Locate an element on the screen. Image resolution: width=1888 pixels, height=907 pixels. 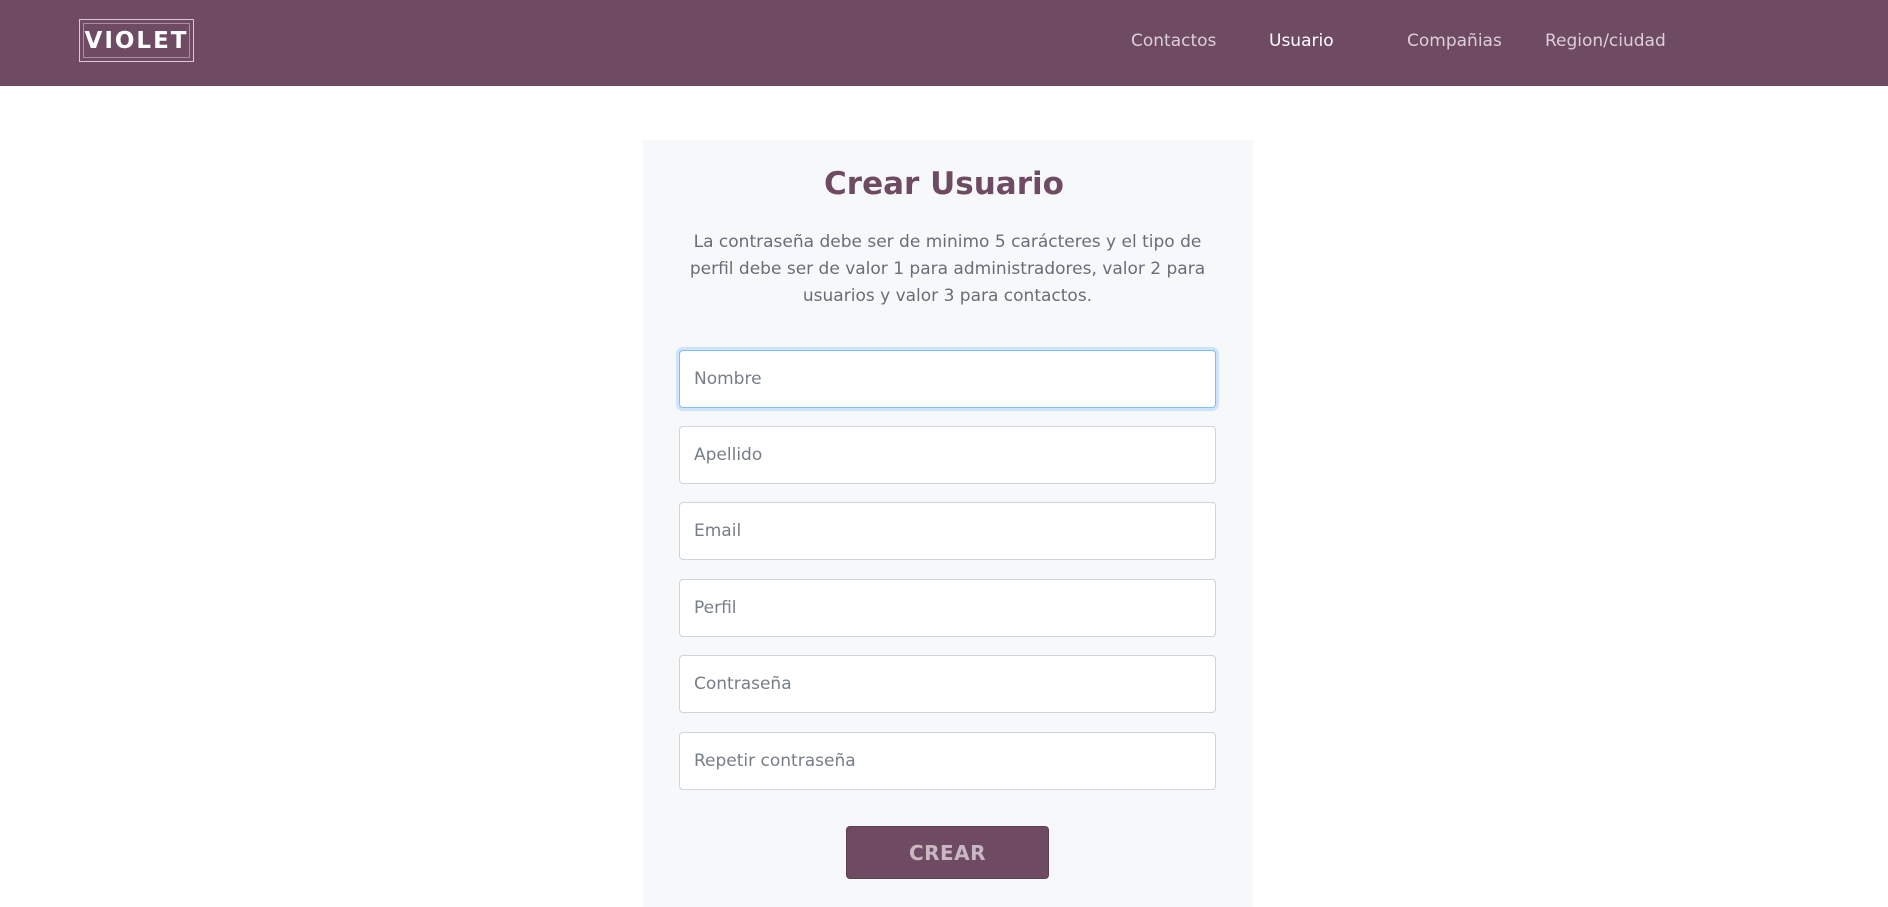
brand-logo: VIOLET is located at coordinates (136, 40).